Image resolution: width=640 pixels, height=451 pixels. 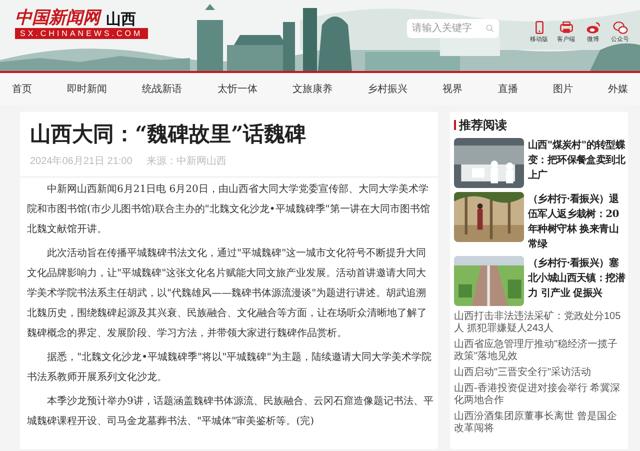 I want to click on nav-link: 太忻一体, so click(x=237, y=89).